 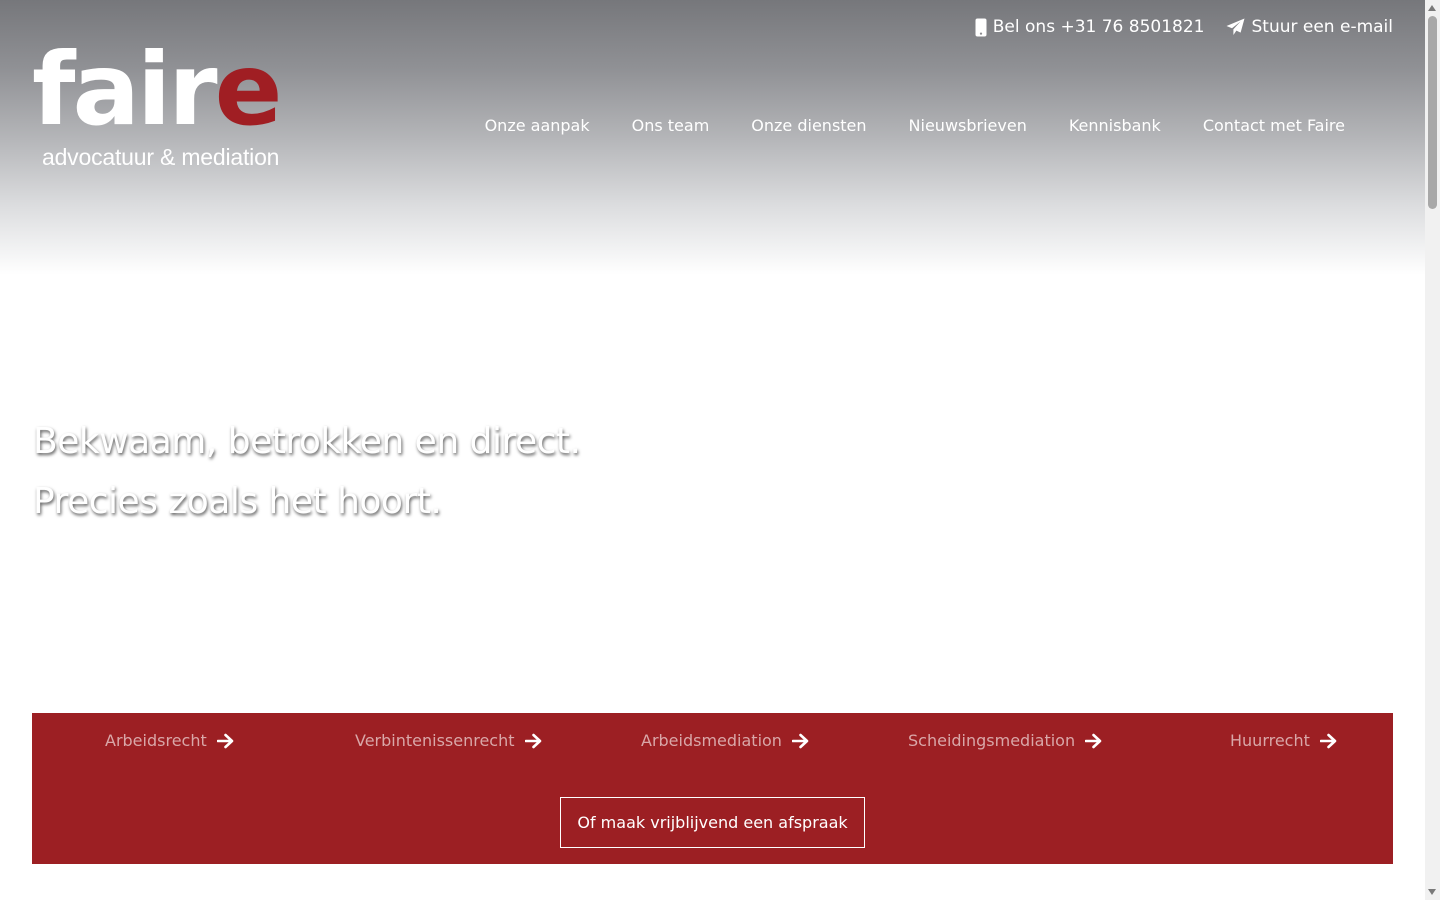 What do you see at coordinates (1274, 125) in the screenshot?
I see `nav-item-contact: Contact met Faire` at bounding box center [1274, 125].